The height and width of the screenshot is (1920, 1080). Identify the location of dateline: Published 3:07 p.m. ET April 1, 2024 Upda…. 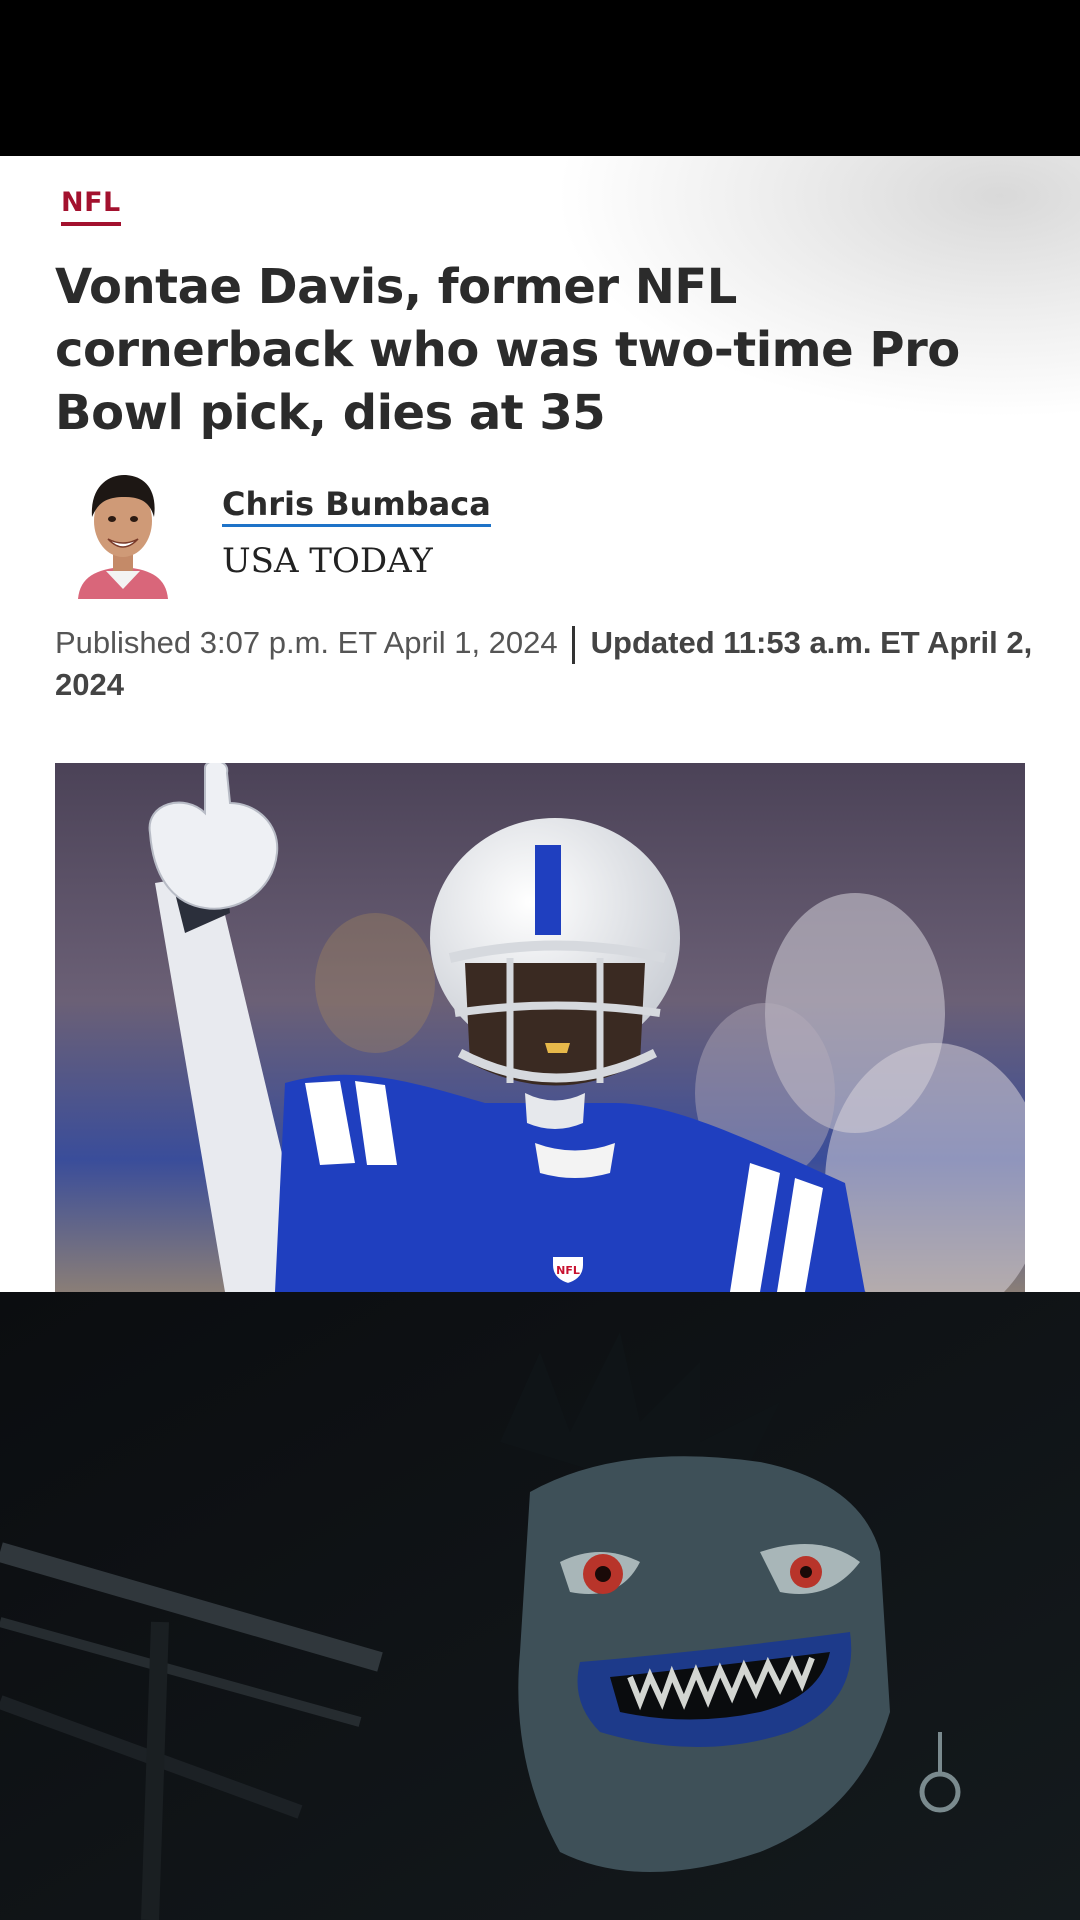
(545, 664).